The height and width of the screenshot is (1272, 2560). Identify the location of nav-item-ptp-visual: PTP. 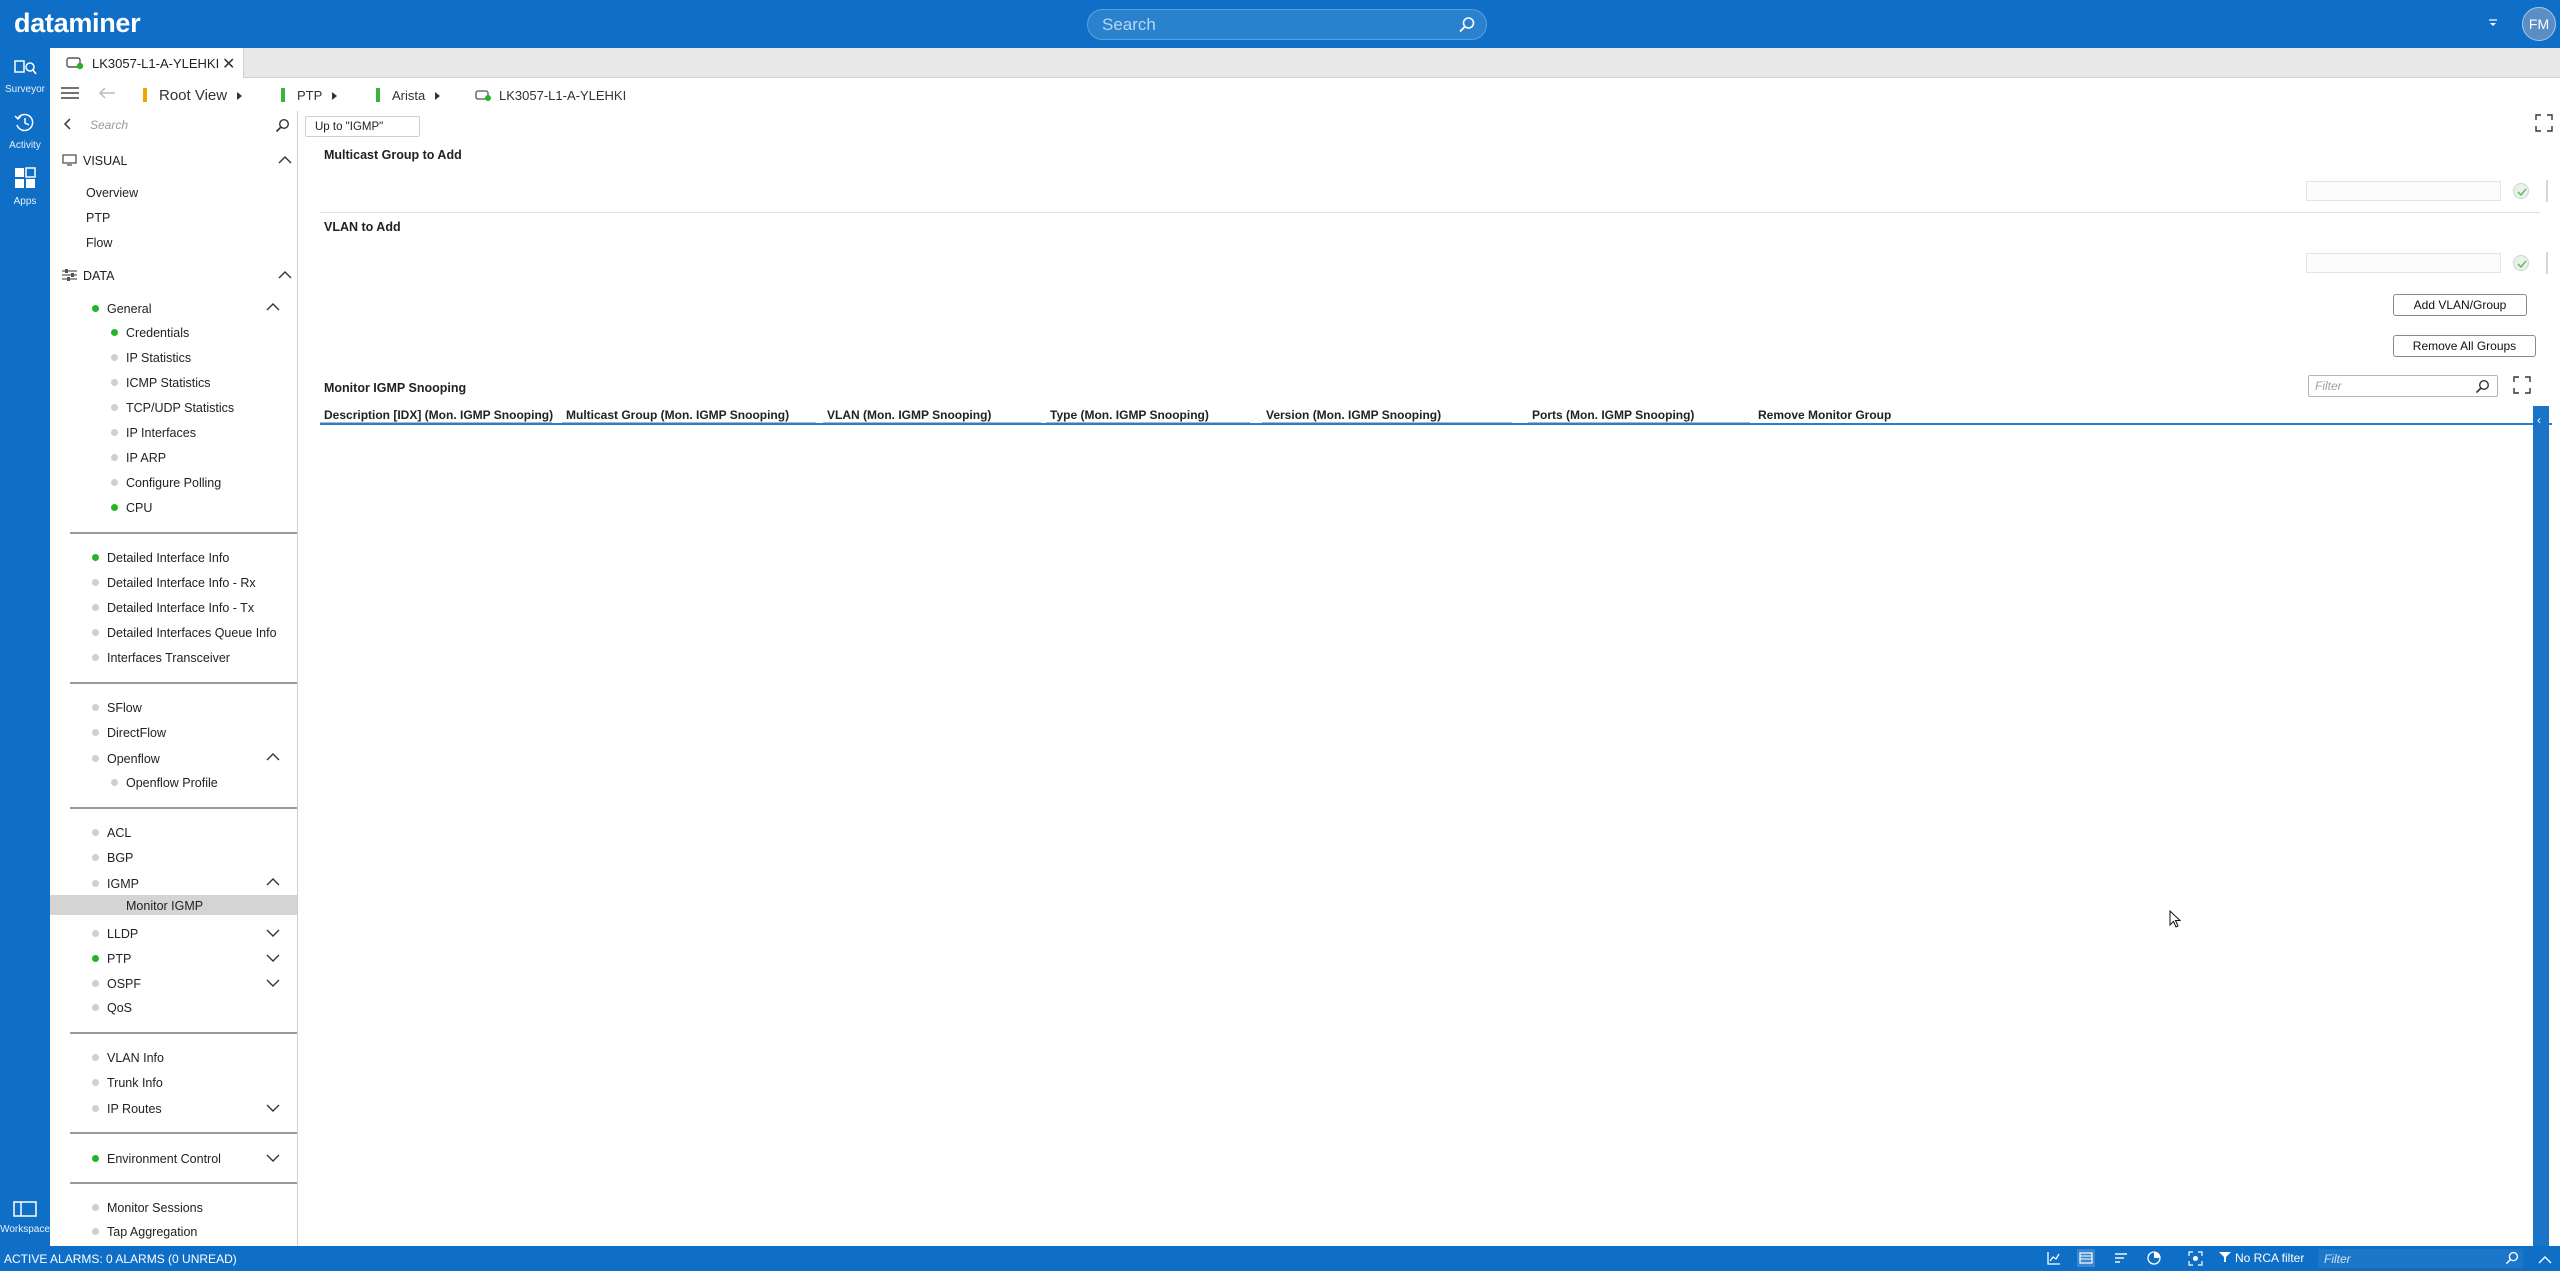
(98, 223).